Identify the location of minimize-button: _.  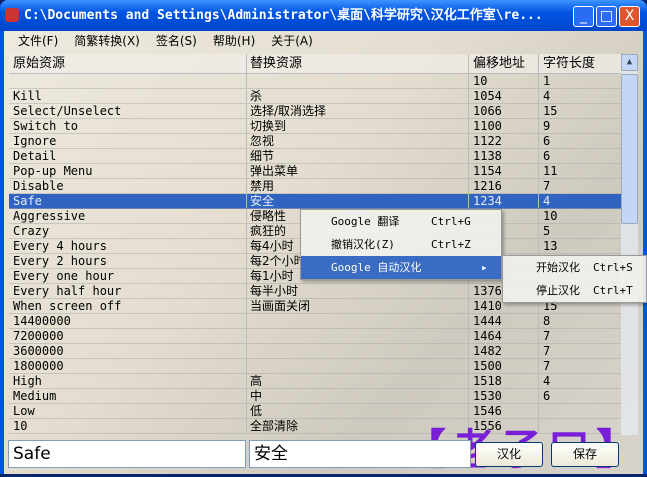
(583, 16).